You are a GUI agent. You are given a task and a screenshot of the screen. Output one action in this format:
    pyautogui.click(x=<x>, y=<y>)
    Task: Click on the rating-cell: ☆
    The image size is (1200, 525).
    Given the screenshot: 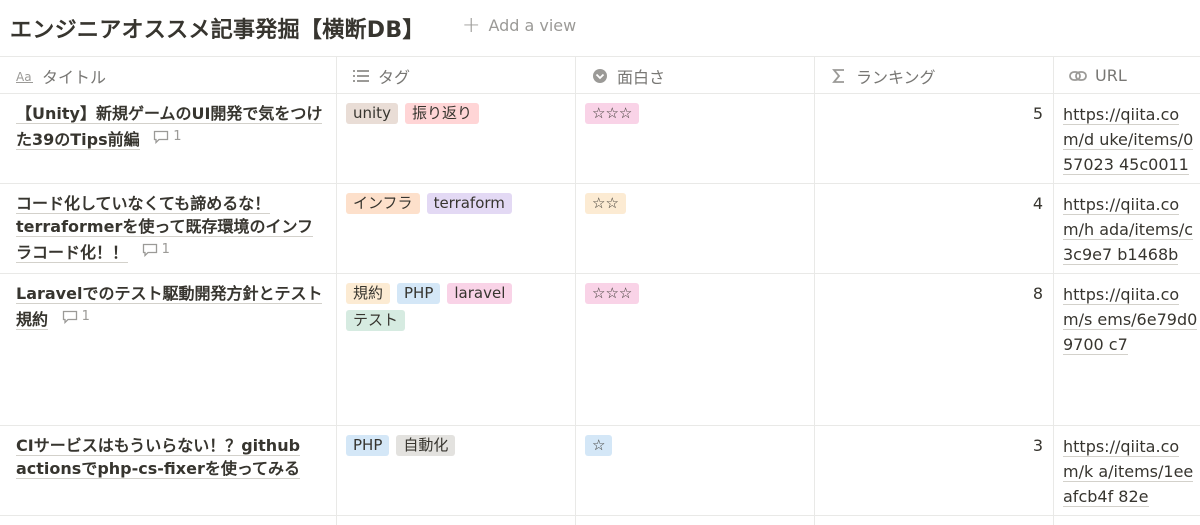 What is the action you would take?
    pyautogui.click(x=694, y=470)
    